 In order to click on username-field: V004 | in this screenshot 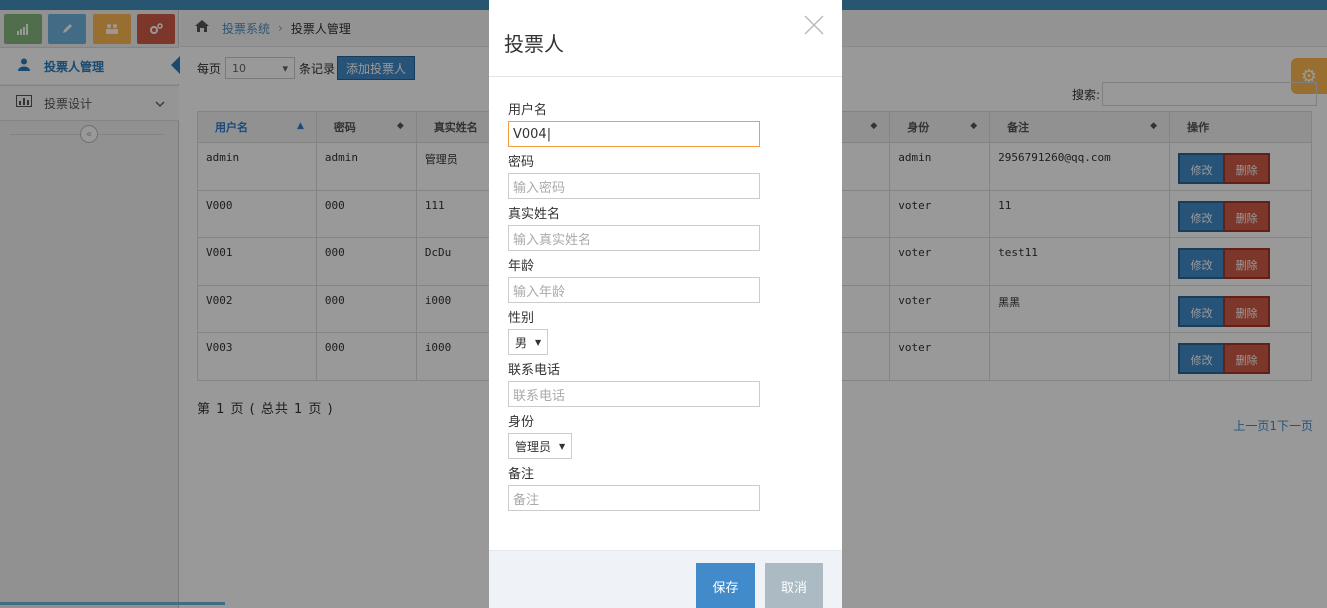, I will do `click(634, 134)`.